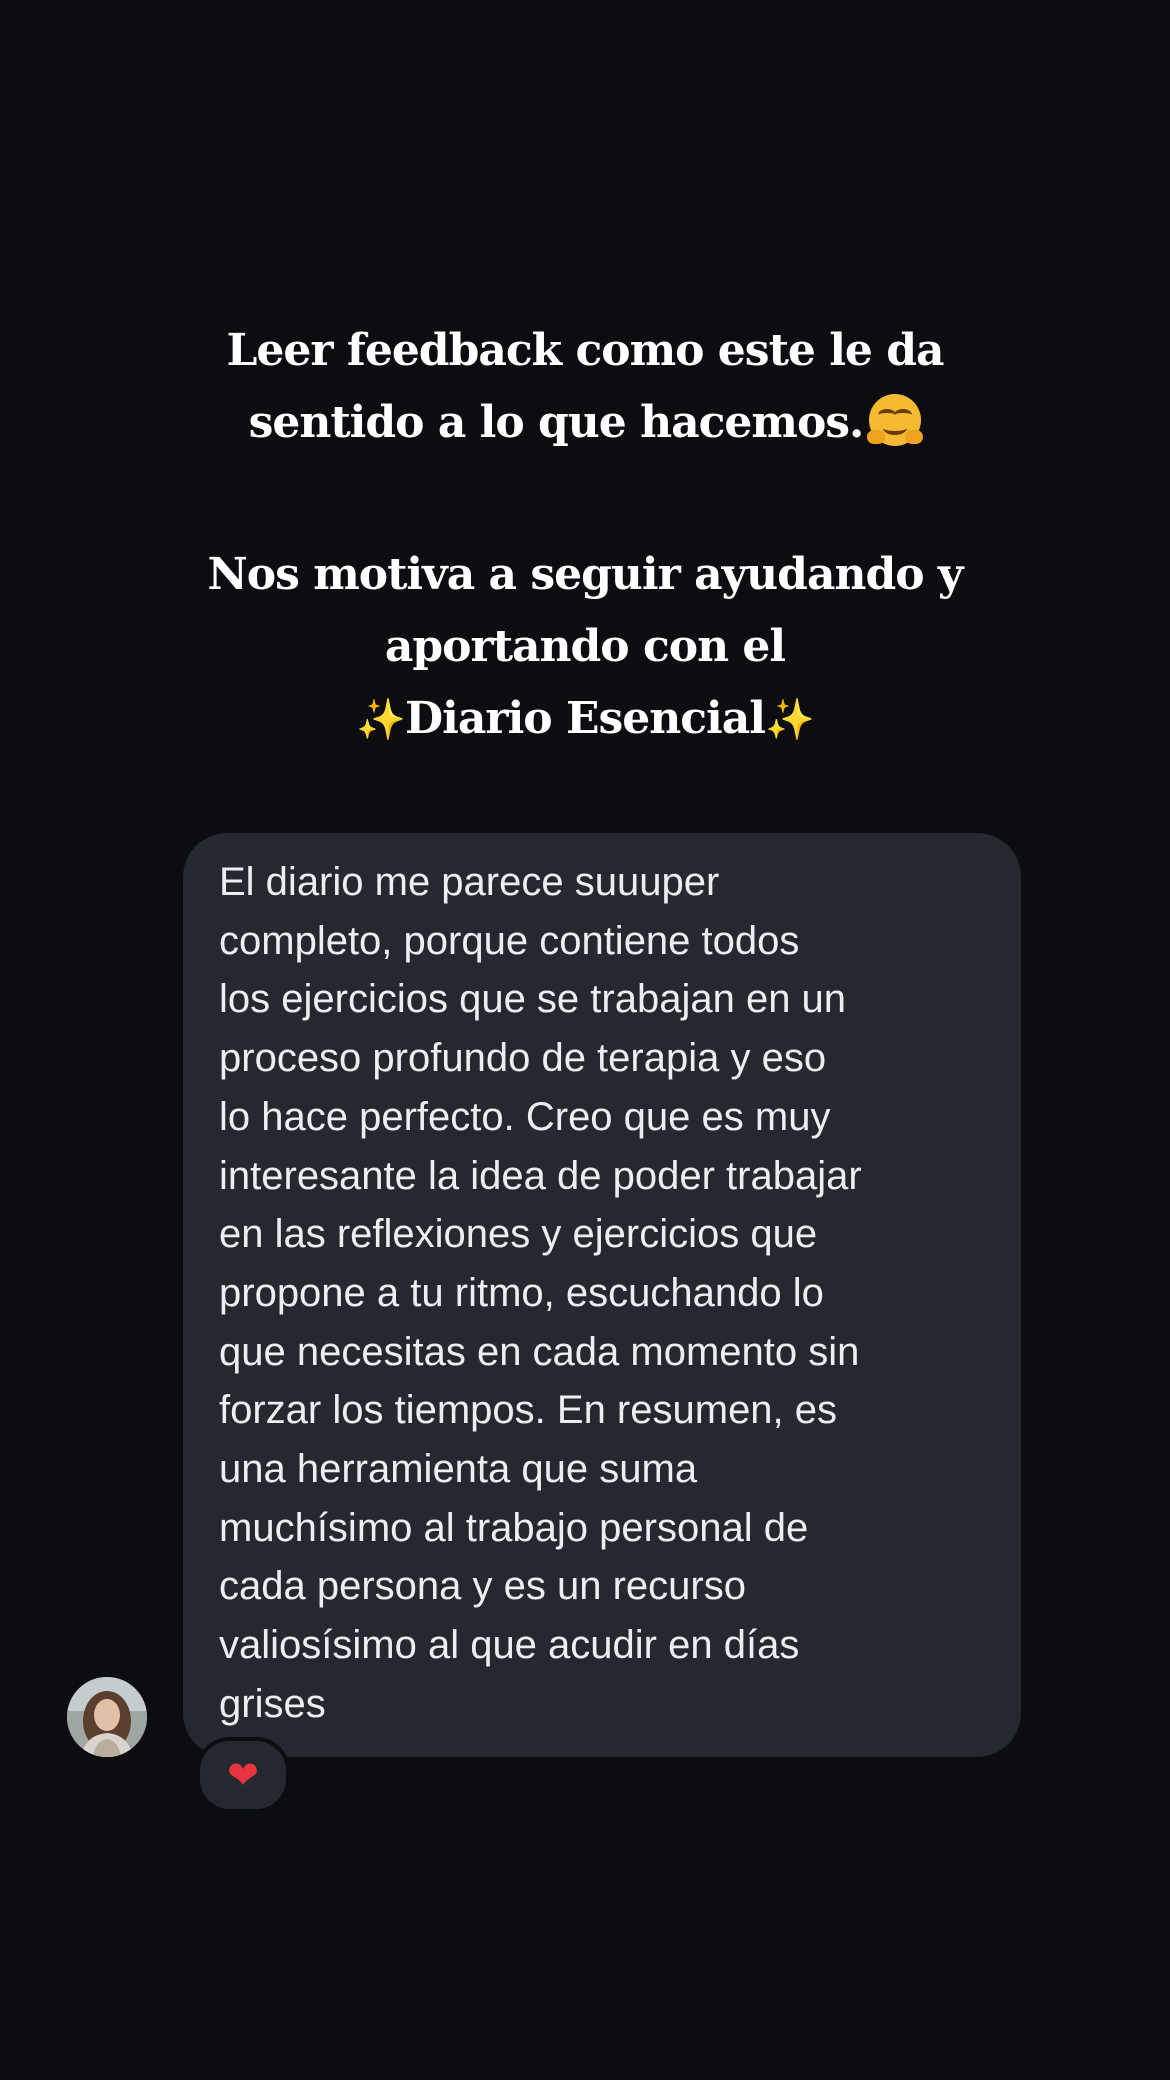 The image size is (1170, 2080). I want to click on avatar-photo, so click(107, 1717).